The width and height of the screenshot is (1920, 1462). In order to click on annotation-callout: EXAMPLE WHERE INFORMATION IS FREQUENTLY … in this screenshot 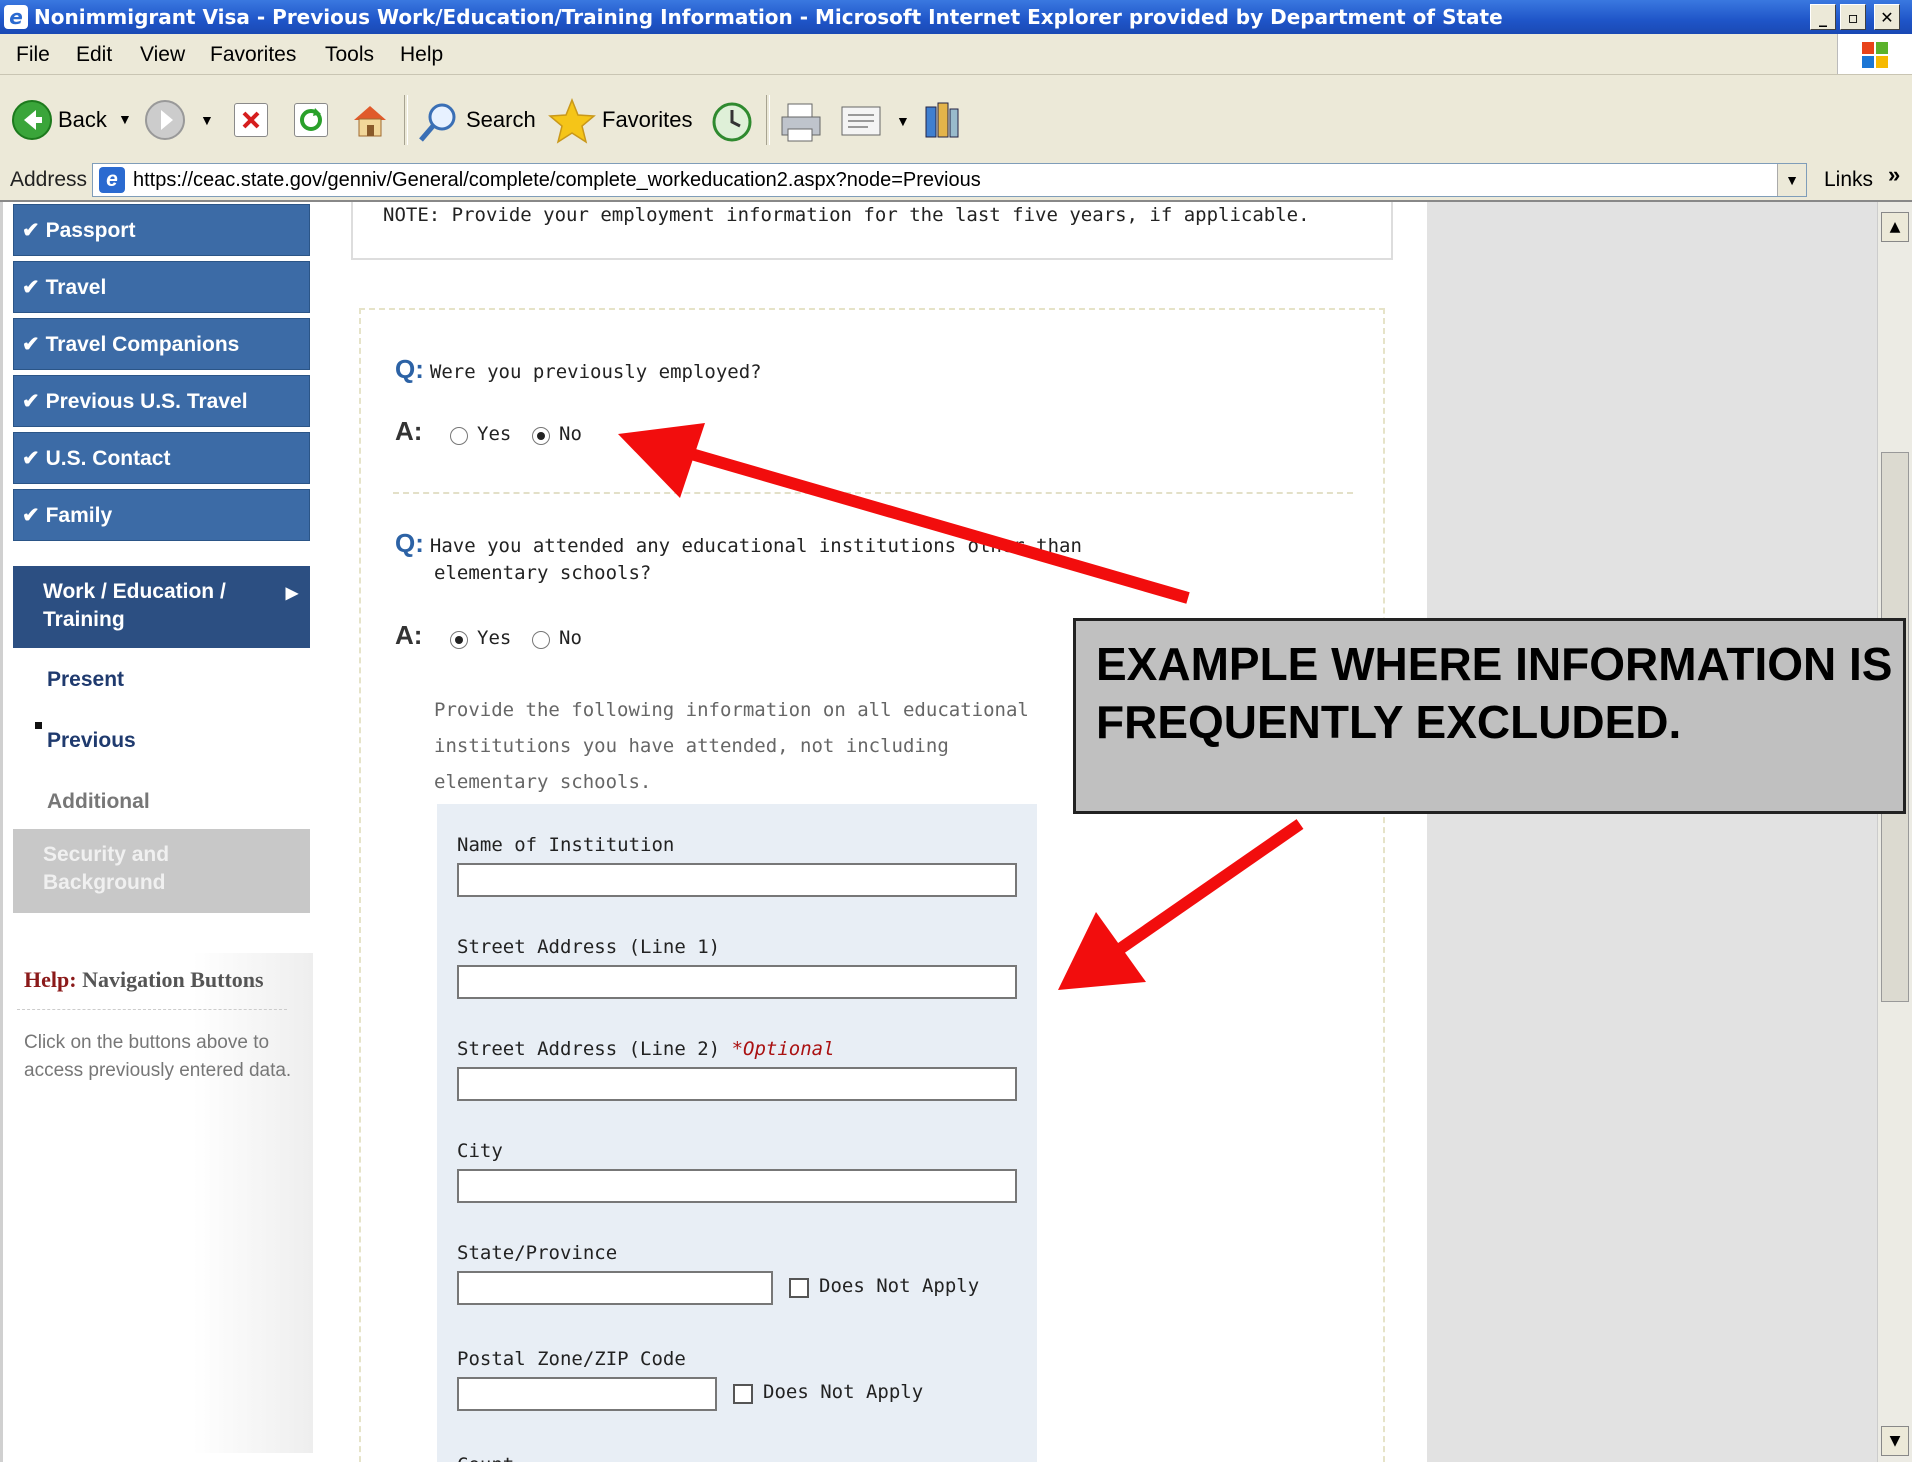, I will do `click(1489, 716)`.